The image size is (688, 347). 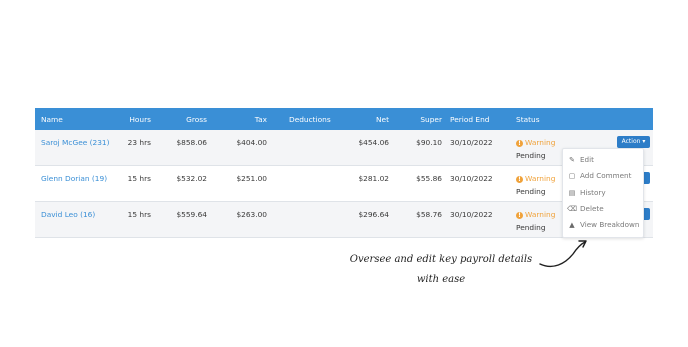 I want to click on menu-item-label: Add Comment, so click(x=606, y=175).